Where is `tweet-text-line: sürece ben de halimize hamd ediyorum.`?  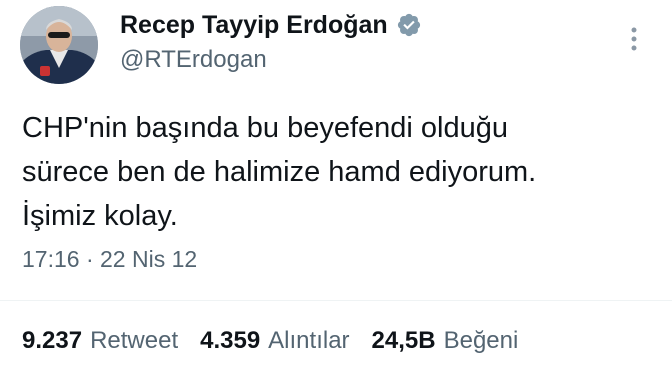
tweet-text-line: sürece ben de halimize hamd ediyorum. is located at coordinates (279, 172).